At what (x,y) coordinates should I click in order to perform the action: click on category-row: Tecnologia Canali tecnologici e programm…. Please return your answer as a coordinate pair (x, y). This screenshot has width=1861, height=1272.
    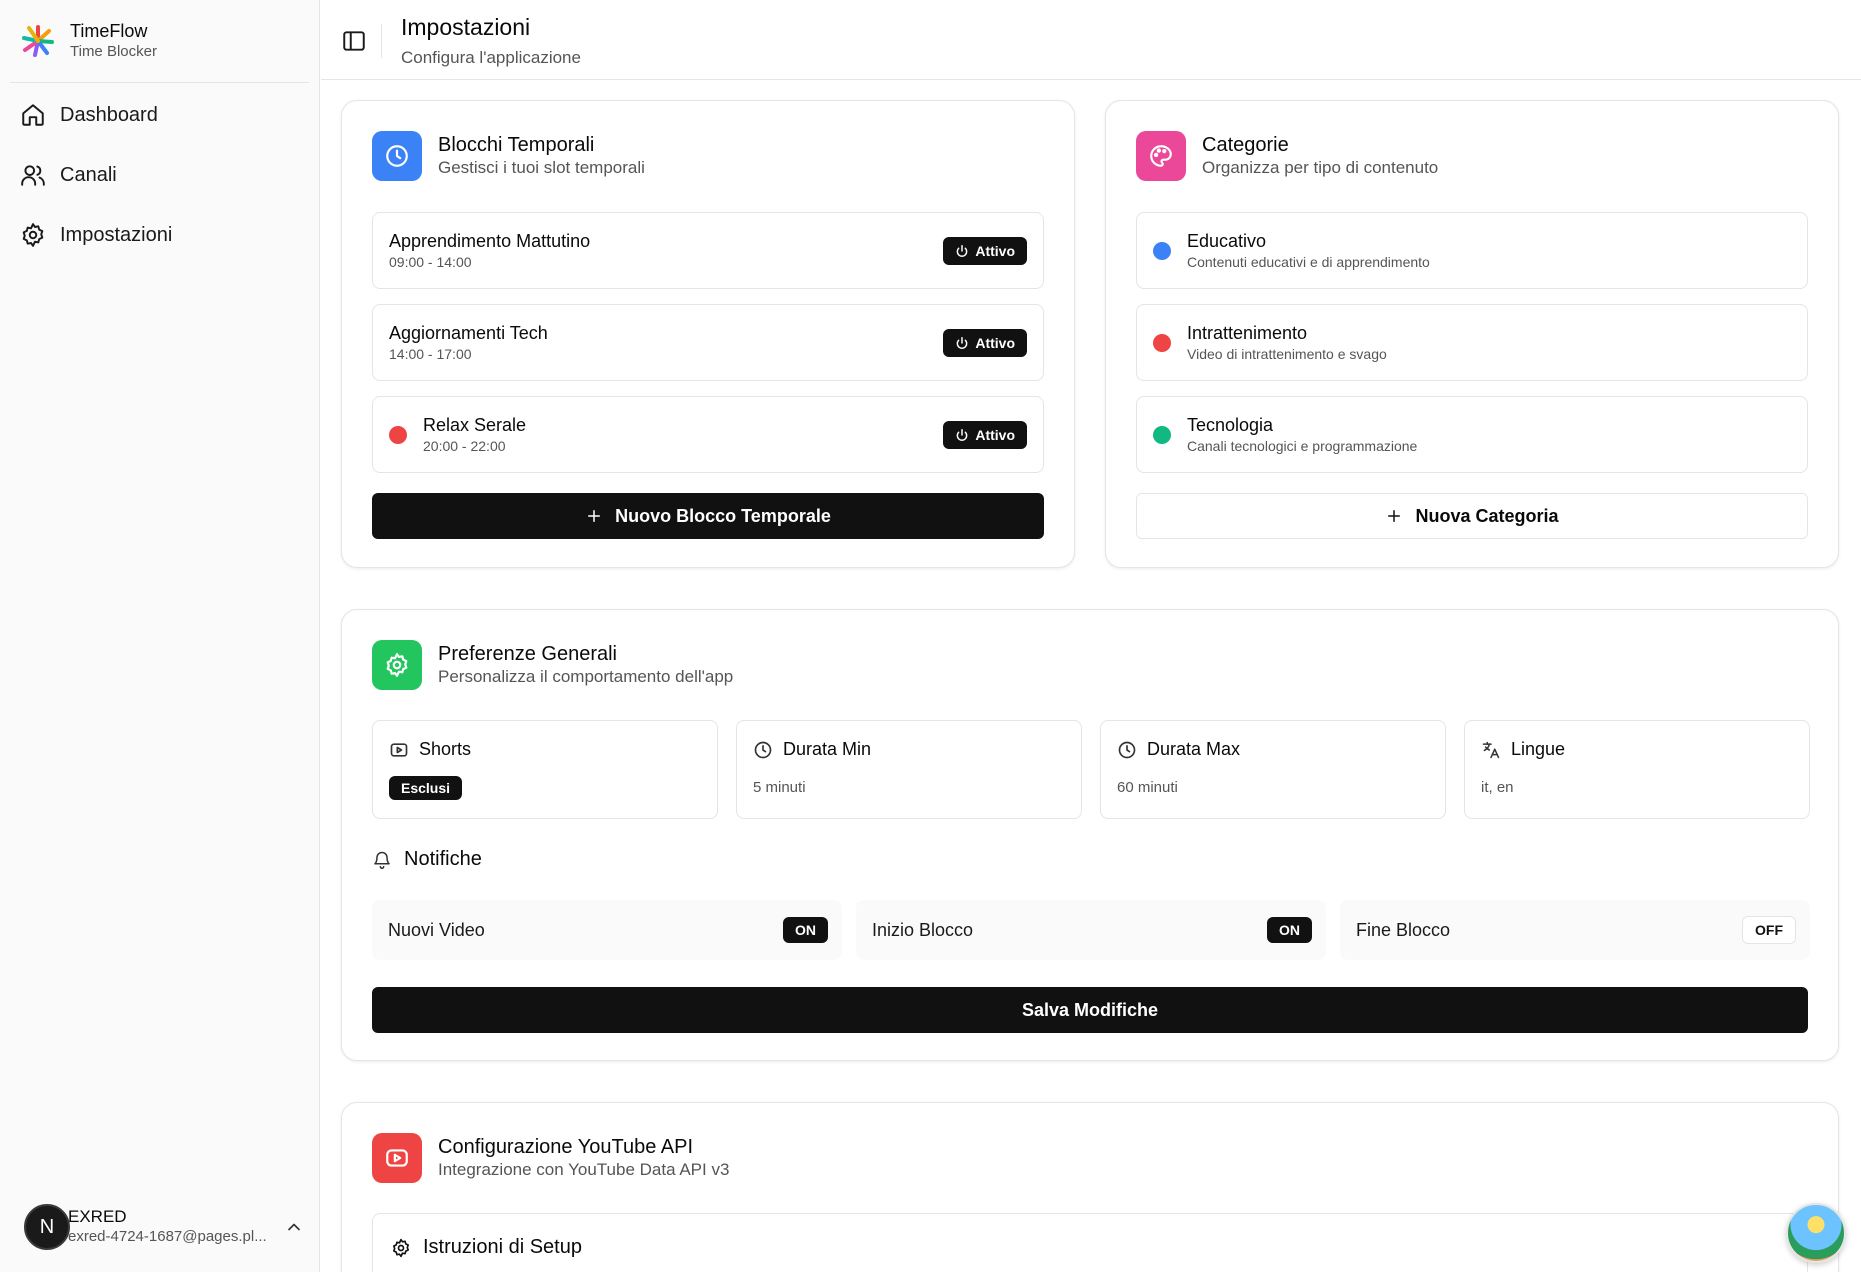
    Looking at the image, I should click on (1472, 434).